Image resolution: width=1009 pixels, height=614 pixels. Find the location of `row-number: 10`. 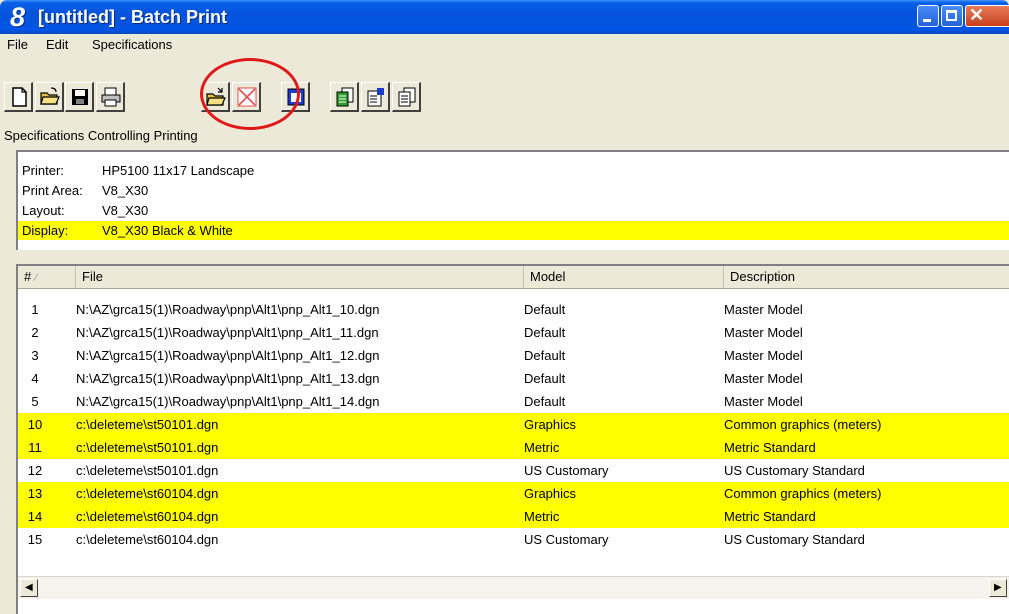

row-number: 10 is located at coordinates (35, 424).